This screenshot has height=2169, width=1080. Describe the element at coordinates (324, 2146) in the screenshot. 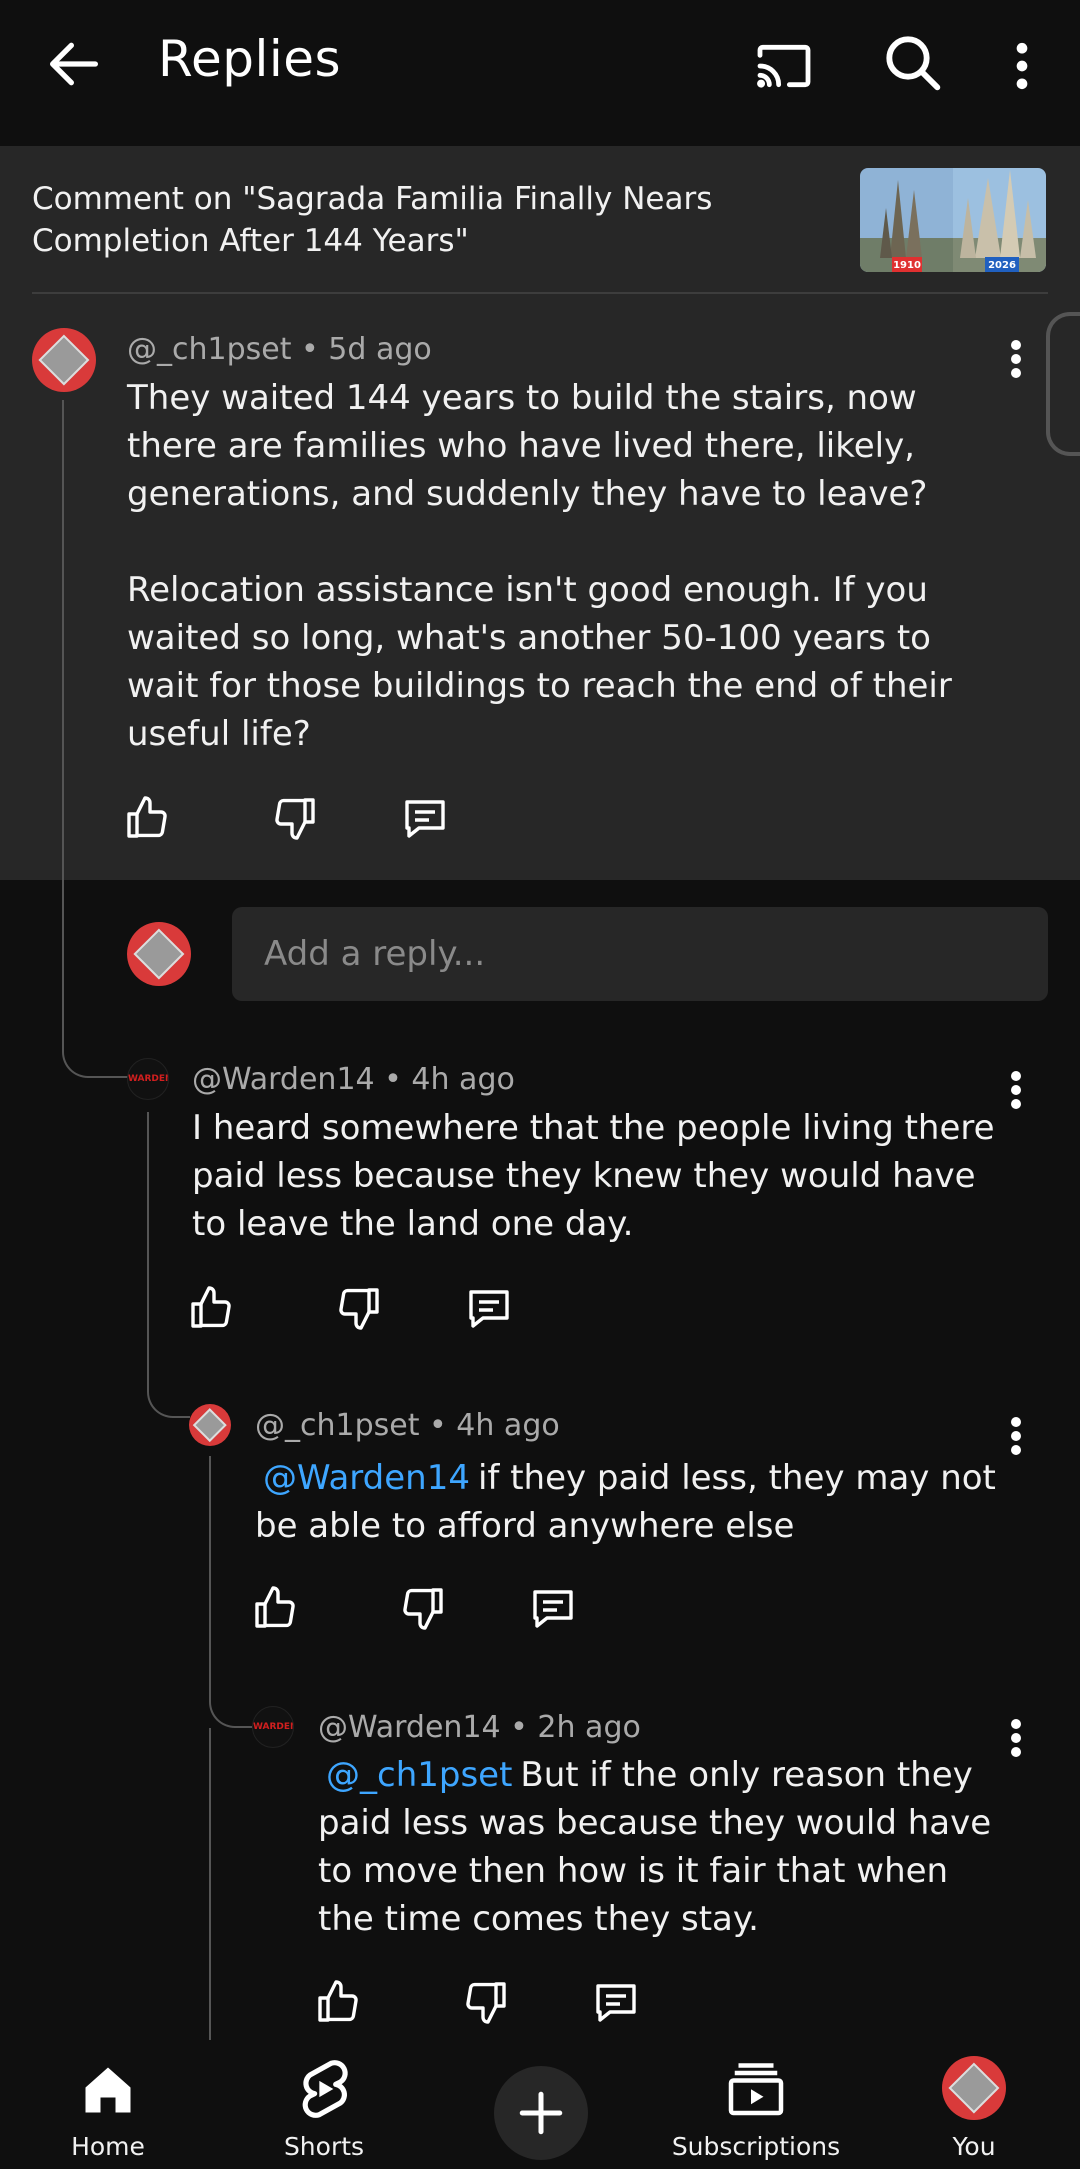

I see `nav-shorts-label: Shorts` at that location.